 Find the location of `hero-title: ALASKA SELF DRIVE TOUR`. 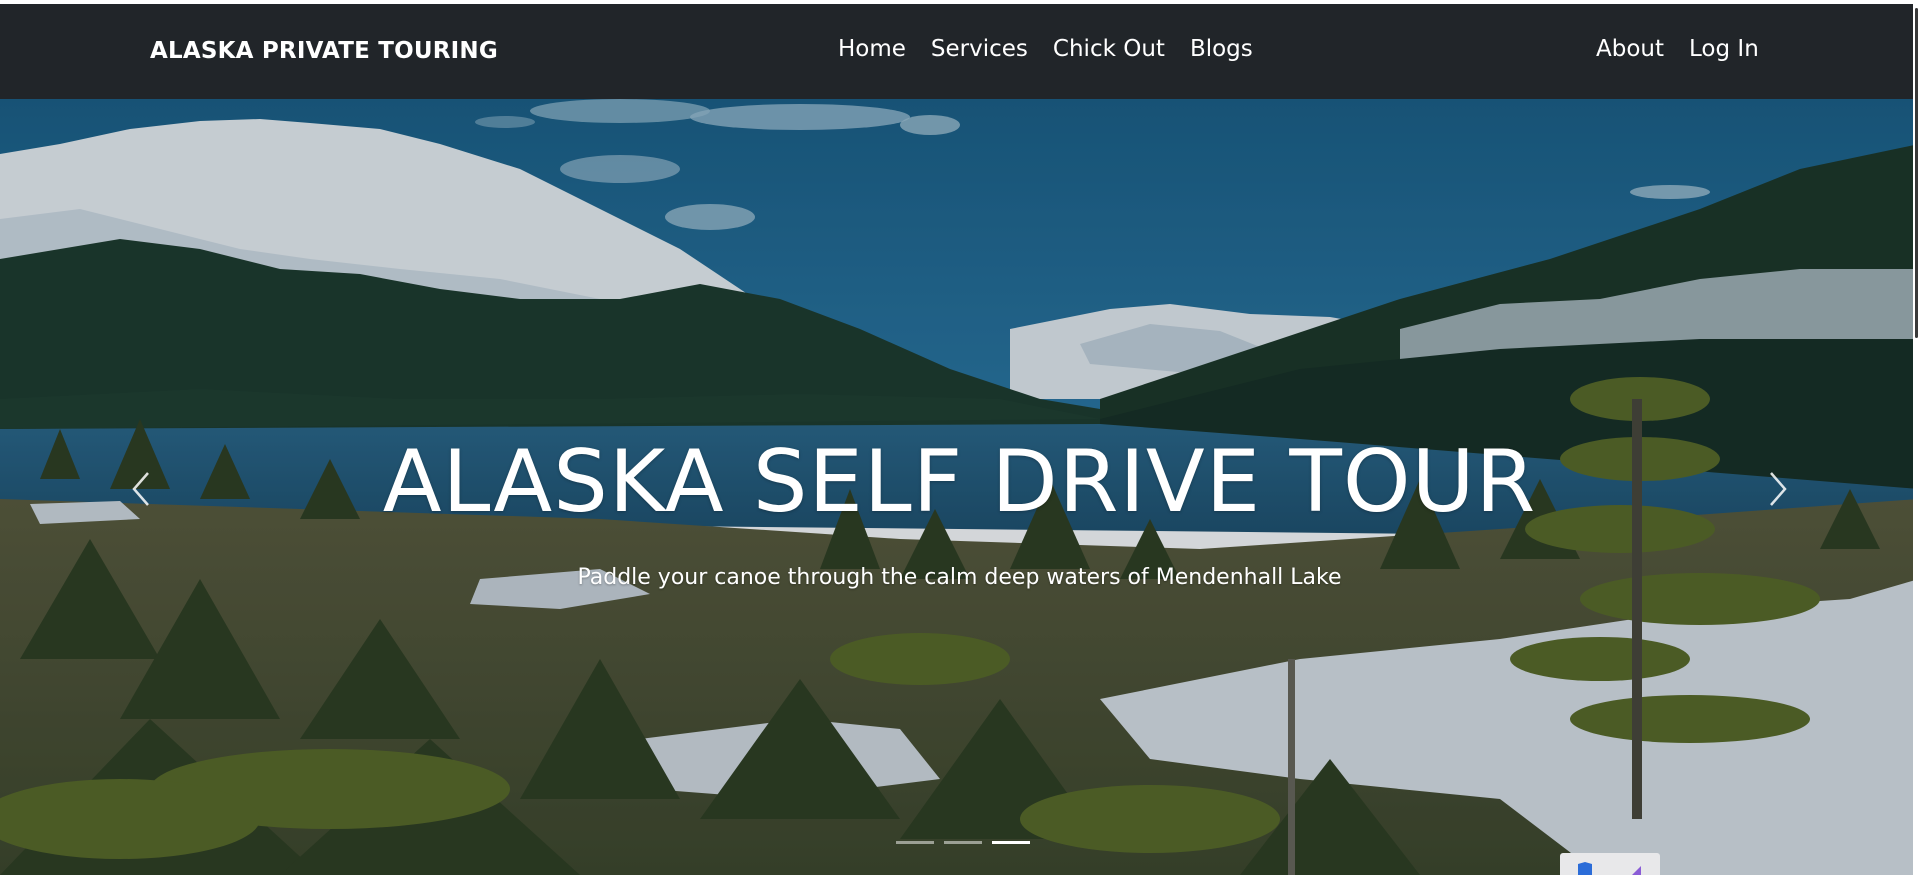

hero-title: ALASKA SELF DRIVE TOUR is located at coordinates (959, 482).